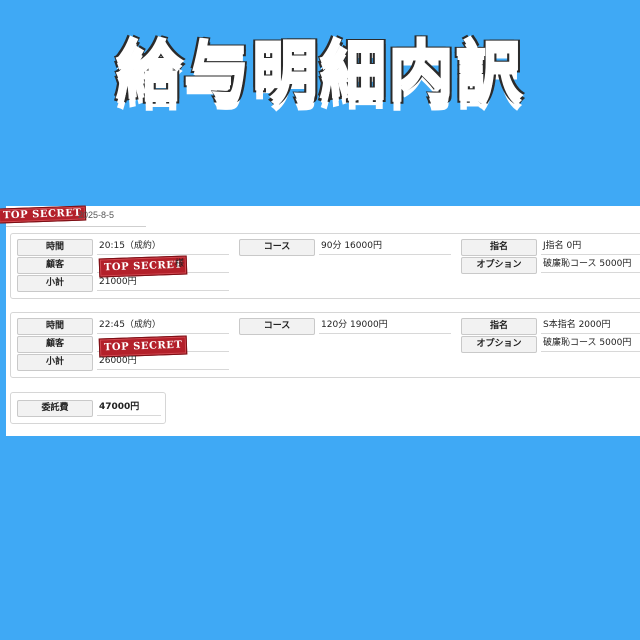 The width and height of the screenshot is (640, 640). What do you see at coordinates (180, 264) in the screenshot?
I see `customer-suffix: 様` at bounding box center [180, 264].